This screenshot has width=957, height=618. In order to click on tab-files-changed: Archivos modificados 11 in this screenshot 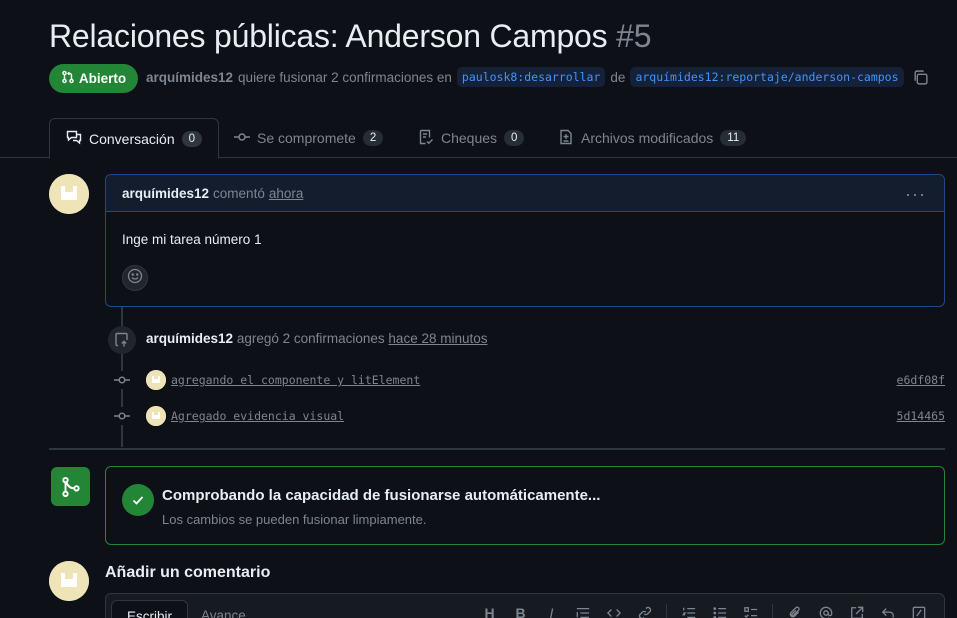, I will do `click(652, 138)`.